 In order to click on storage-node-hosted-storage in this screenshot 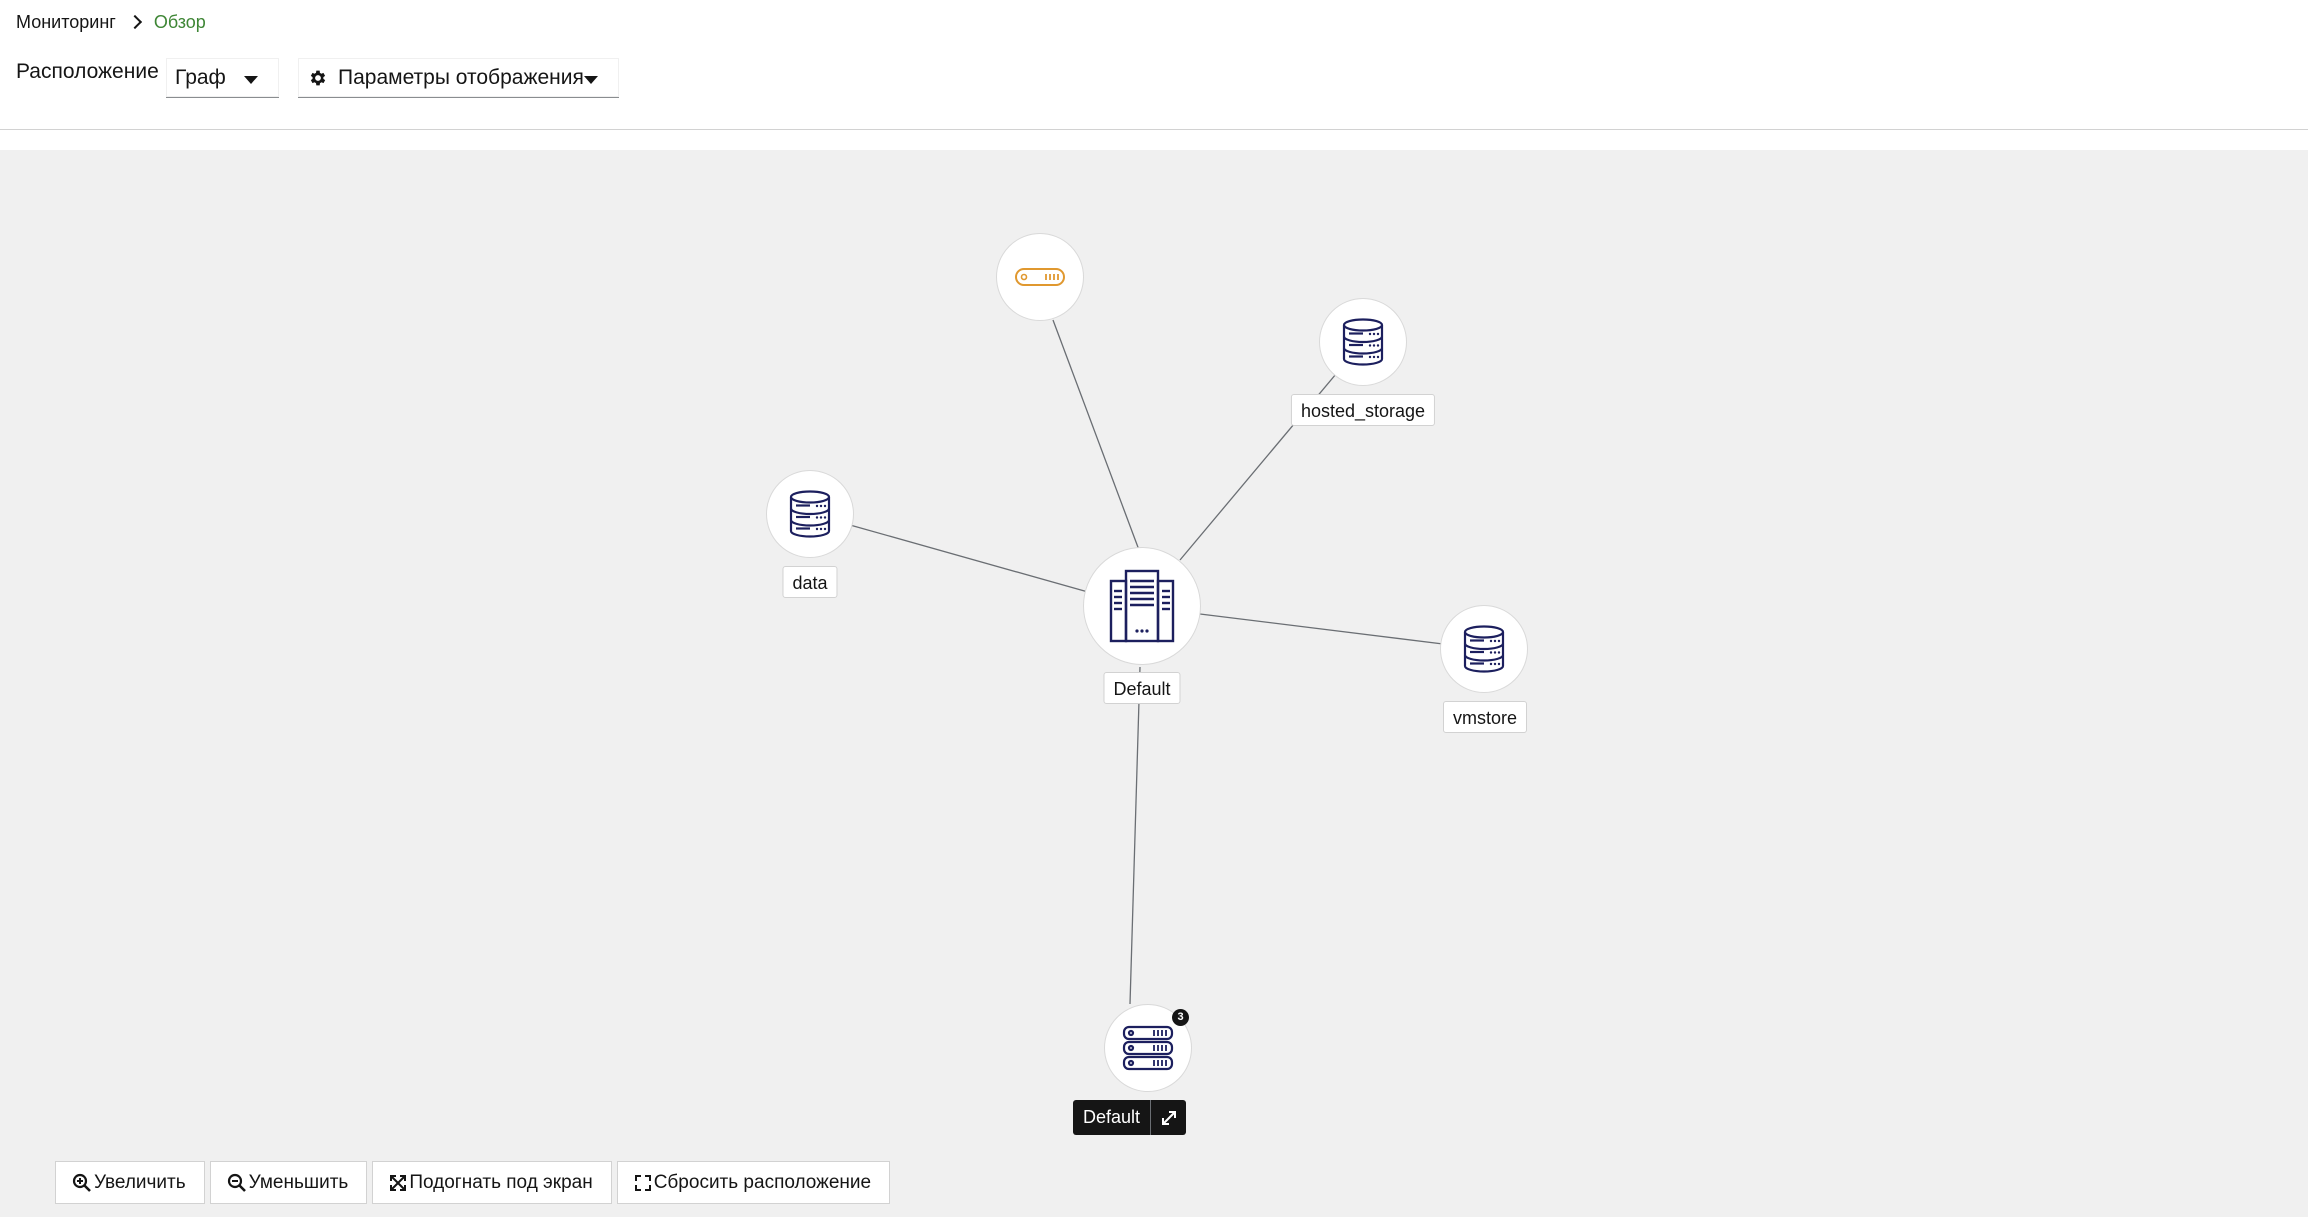, I will do `click(1363, 342)`.